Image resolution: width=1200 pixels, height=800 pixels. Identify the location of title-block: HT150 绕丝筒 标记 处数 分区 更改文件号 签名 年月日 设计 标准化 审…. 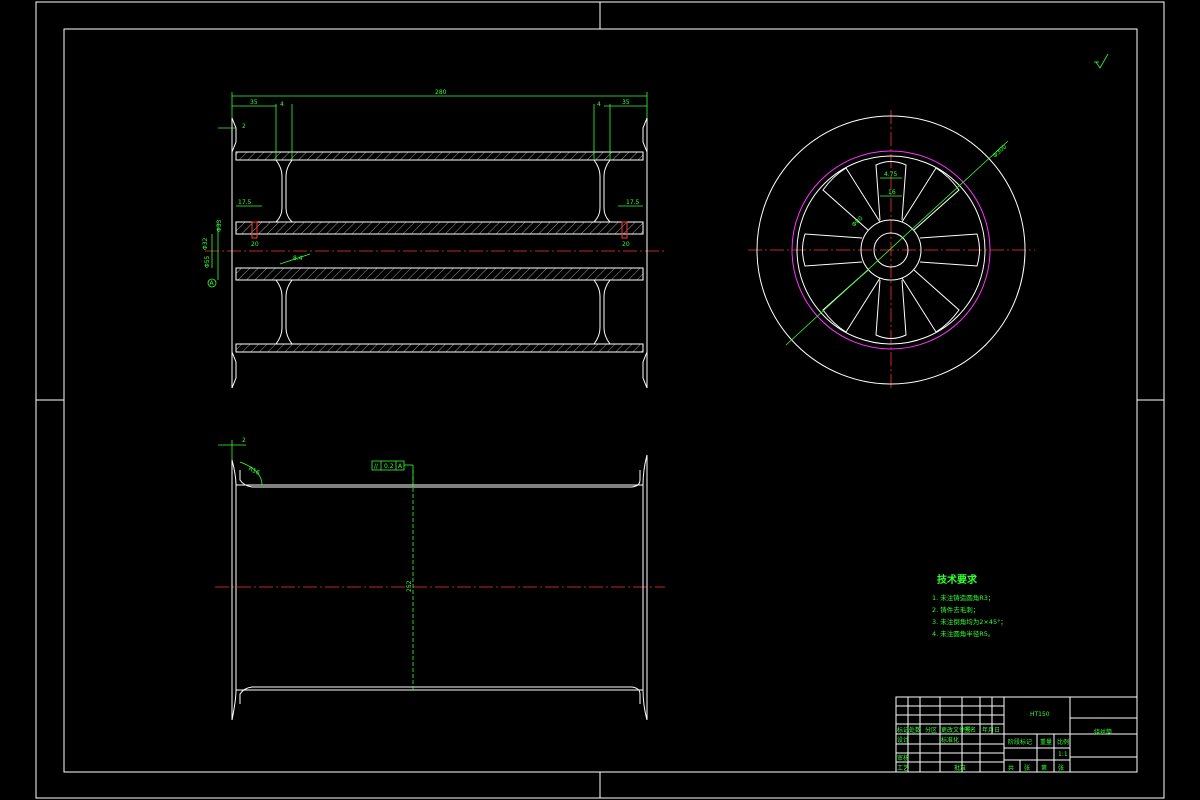
(1016, 734).